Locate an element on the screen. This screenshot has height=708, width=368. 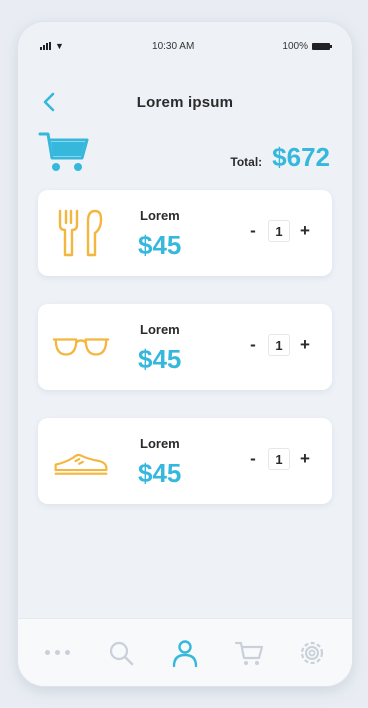
total: Total: $672 is located at coordinates (280, 157).